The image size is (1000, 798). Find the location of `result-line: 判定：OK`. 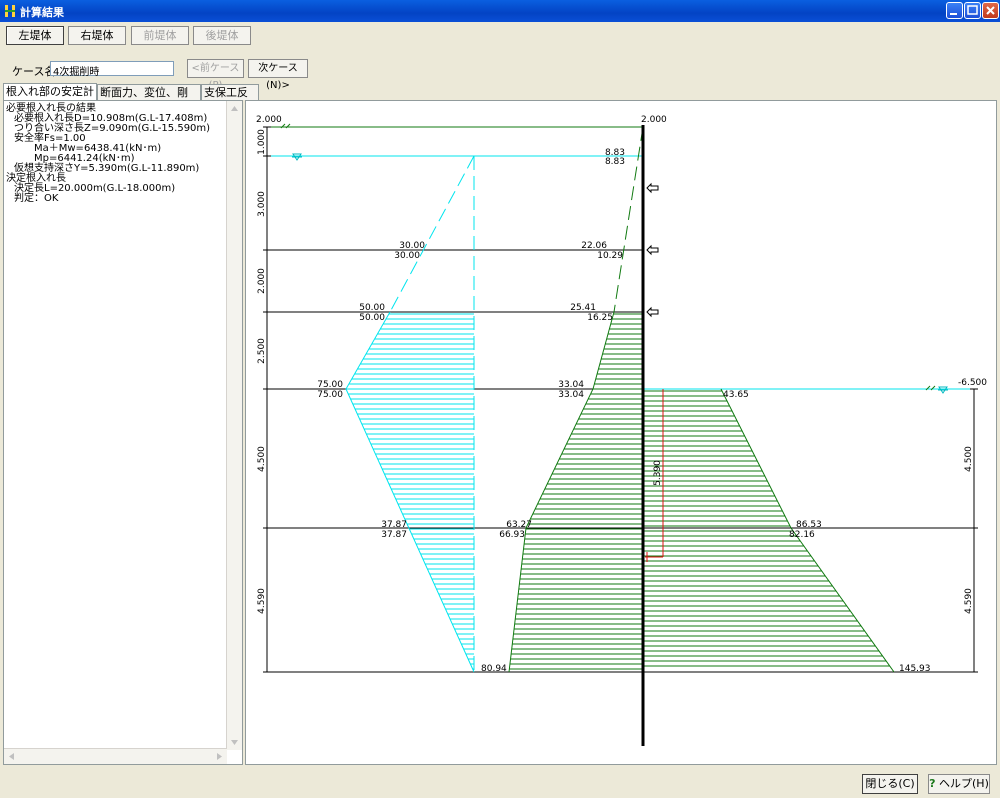

result-line: 判定：OK is located at coordinates (36, 198).